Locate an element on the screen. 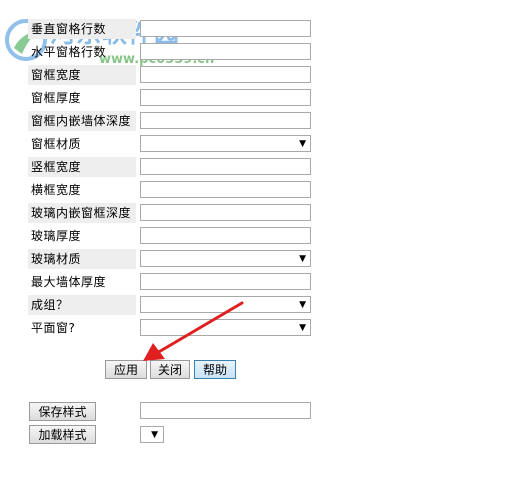 The height and width of the screenshot is (501, 527). row-frame-width: 窗框宽度 is located at coordinates (169, 75).